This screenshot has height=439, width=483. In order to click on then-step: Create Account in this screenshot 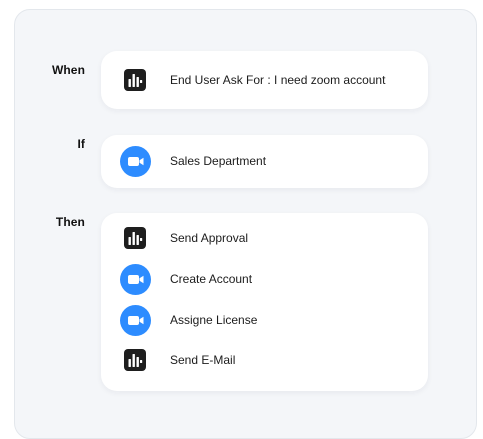, I will do `click(185, 279)`.